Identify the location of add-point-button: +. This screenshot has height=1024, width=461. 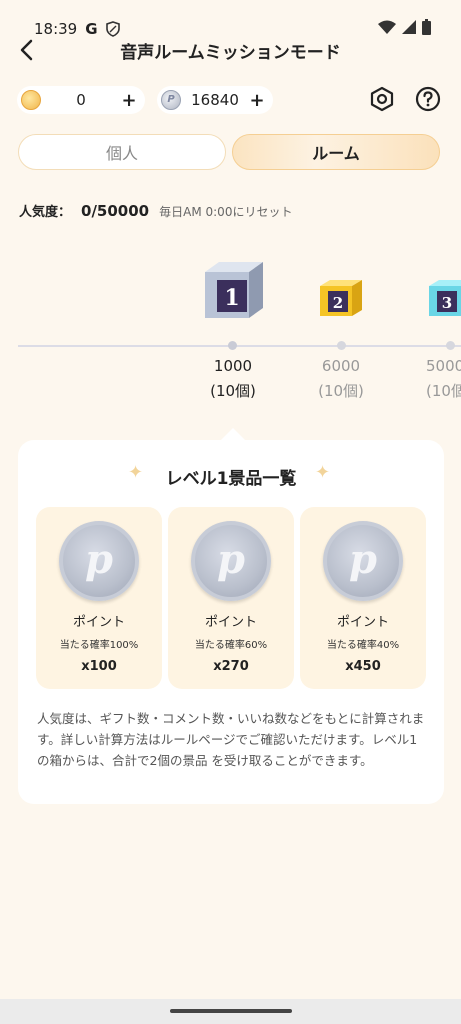
(257, 100).